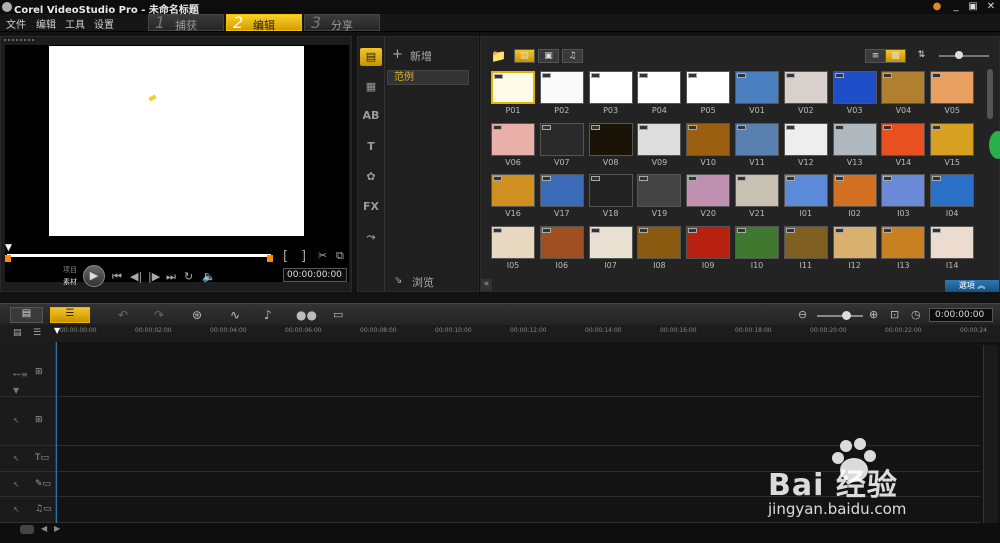 Image resolution: width=1000 pixels, height=543 pixels. I want to click on motion-tracking-icon: ●●, so click(306, 315).